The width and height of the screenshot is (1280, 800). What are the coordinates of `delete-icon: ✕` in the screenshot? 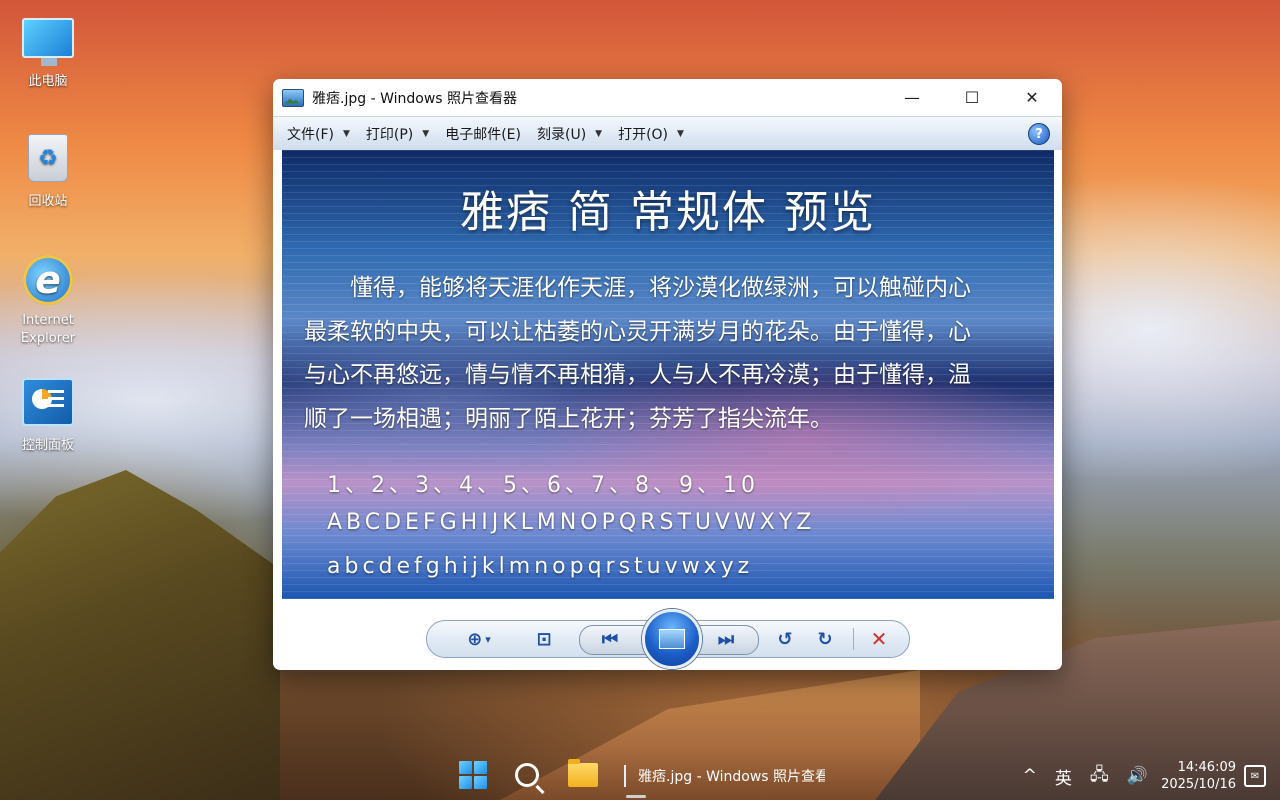 It's located at (879, 639).